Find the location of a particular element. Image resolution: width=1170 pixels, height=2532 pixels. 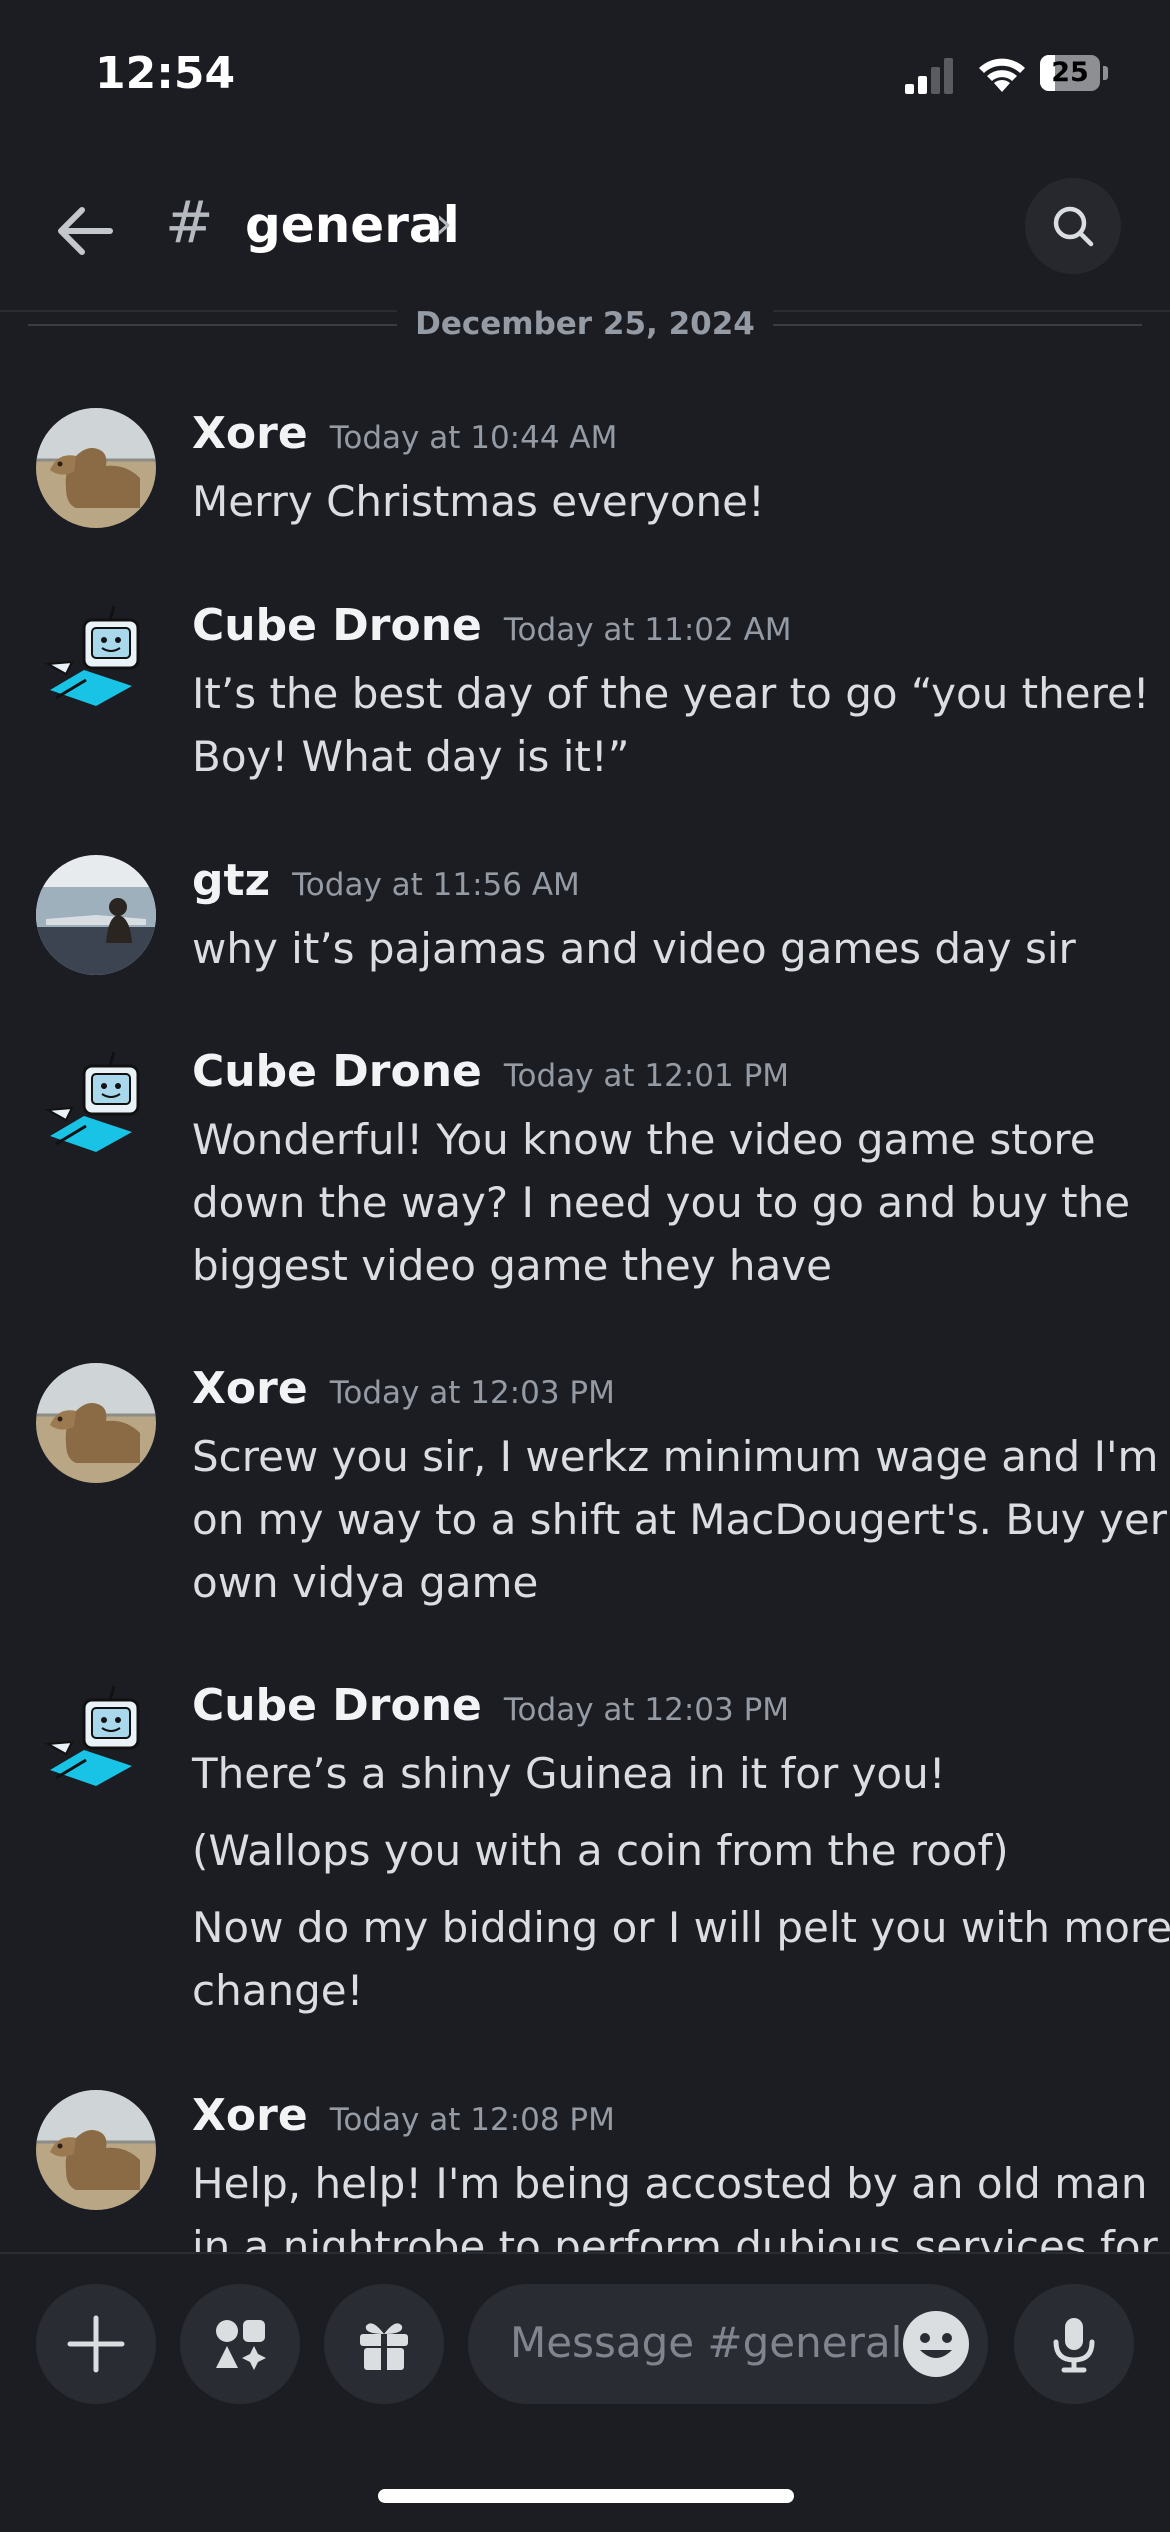

attach-button is located at coordinates (96, 2344).